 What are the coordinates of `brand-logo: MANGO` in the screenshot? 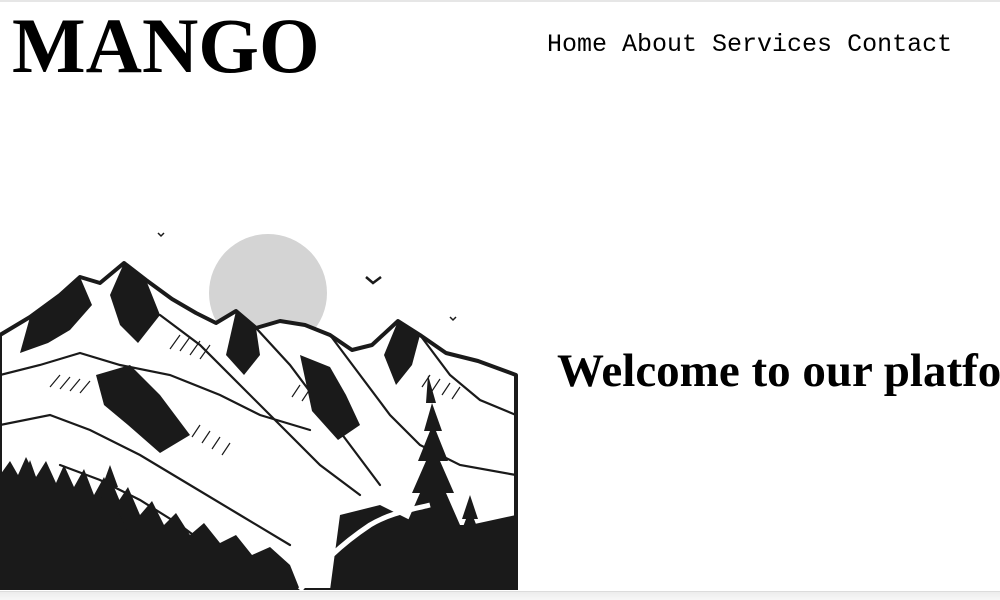 It's located at (166, 46).